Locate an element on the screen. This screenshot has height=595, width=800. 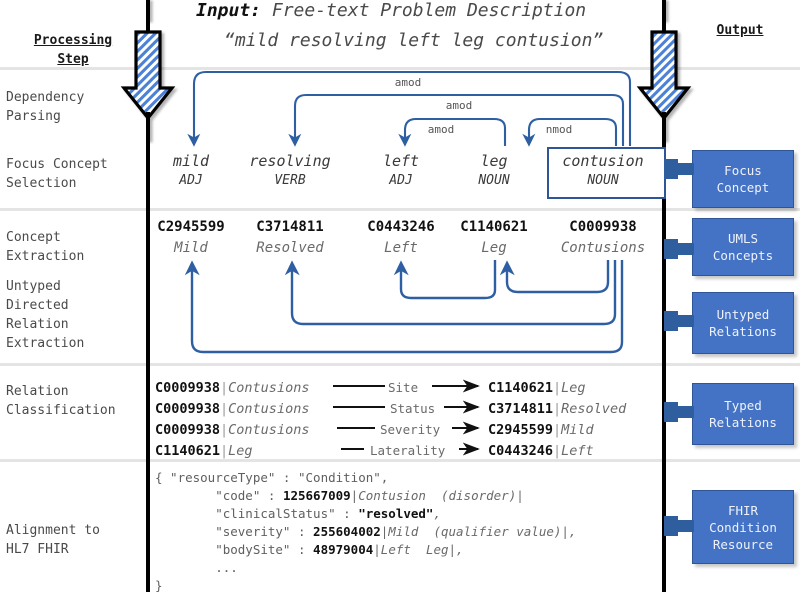
relation-source-code: C1140621 is located at coordinates (188, 451).